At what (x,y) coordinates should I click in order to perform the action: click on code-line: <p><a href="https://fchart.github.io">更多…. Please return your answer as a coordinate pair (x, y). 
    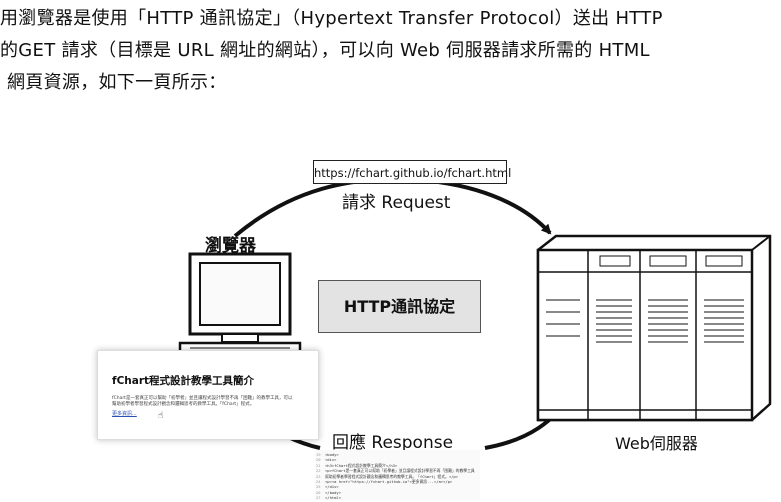
    Looking at the image, I should click on (389, 481).